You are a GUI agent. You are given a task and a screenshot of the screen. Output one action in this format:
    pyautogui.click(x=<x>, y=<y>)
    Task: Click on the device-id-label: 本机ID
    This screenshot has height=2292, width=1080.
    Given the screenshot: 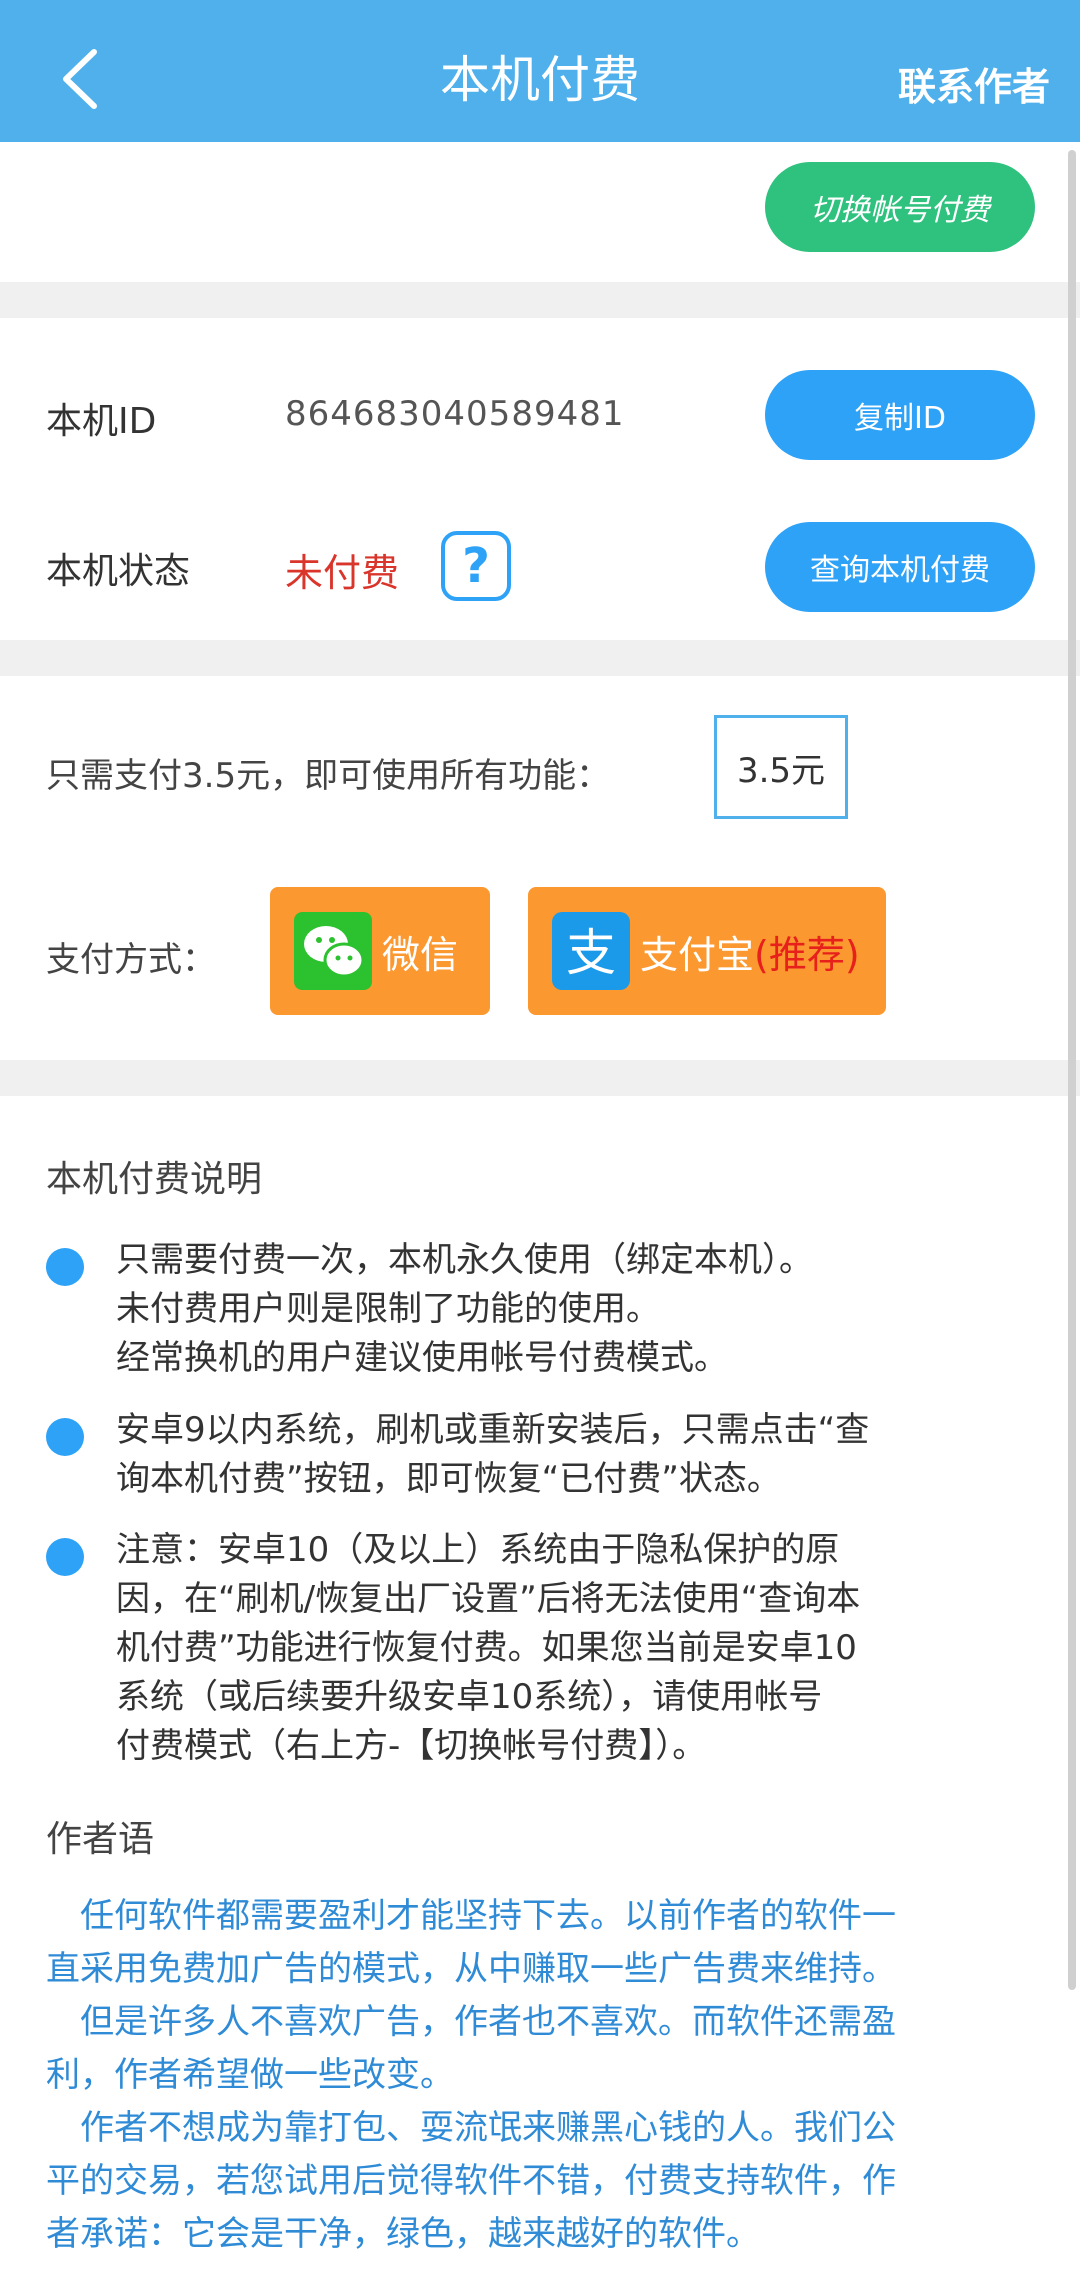 What is the action you would take?
    pyautogui.click(x=101, y=421)
    